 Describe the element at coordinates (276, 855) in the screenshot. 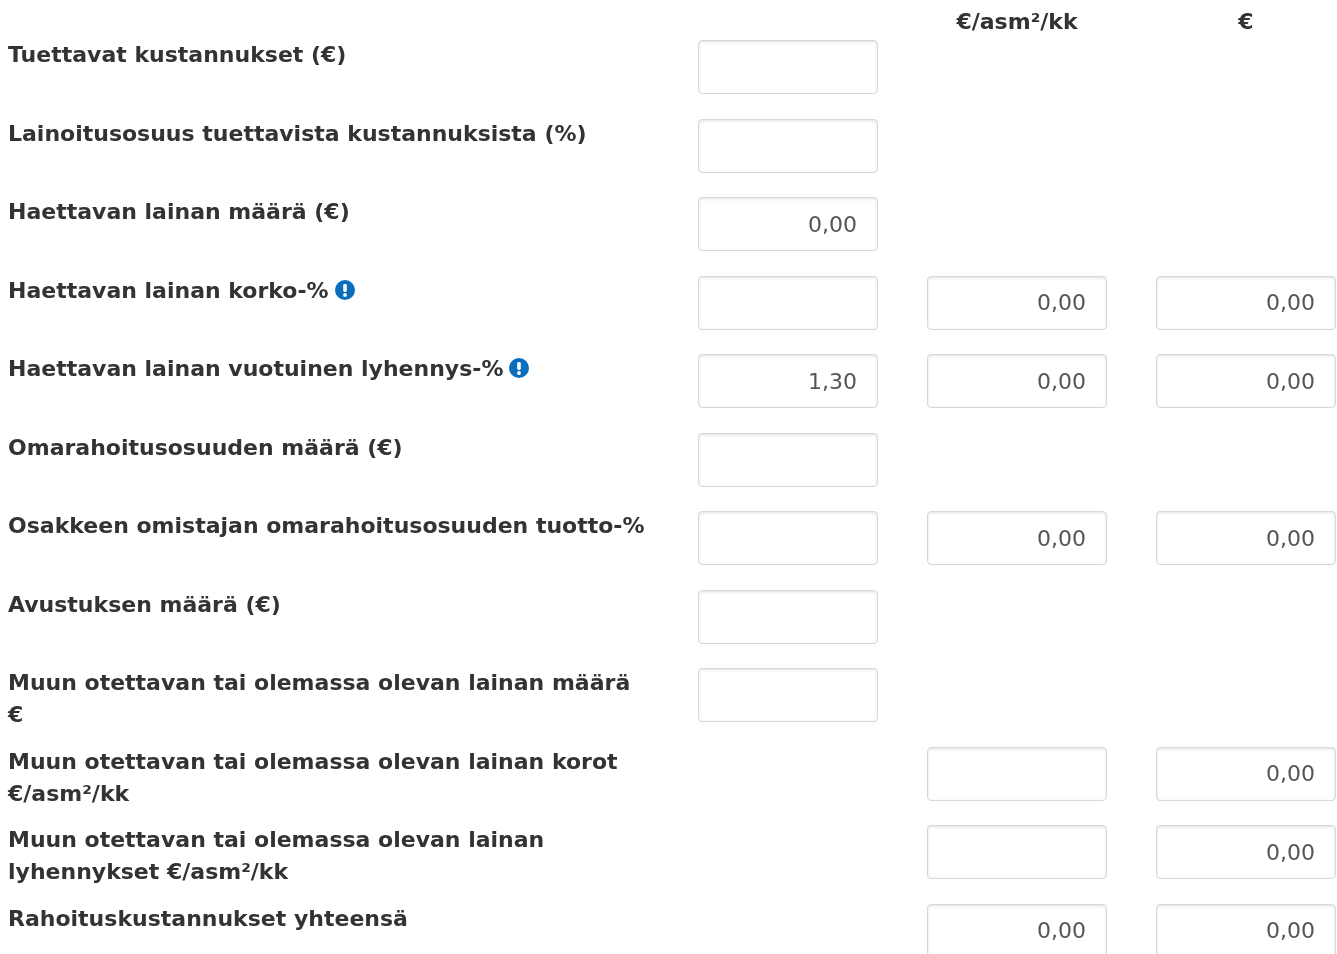

I see `field-label: Muun otettavan tai olemassa olevan lainan lyhennykset €/asm²/kk` at that location.